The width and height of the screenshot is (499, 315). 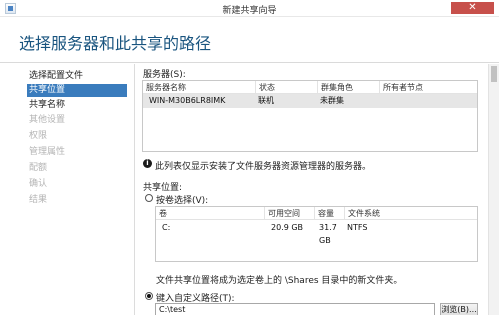 I want to click on step-quota: 配额, so click(x=38, y=168).